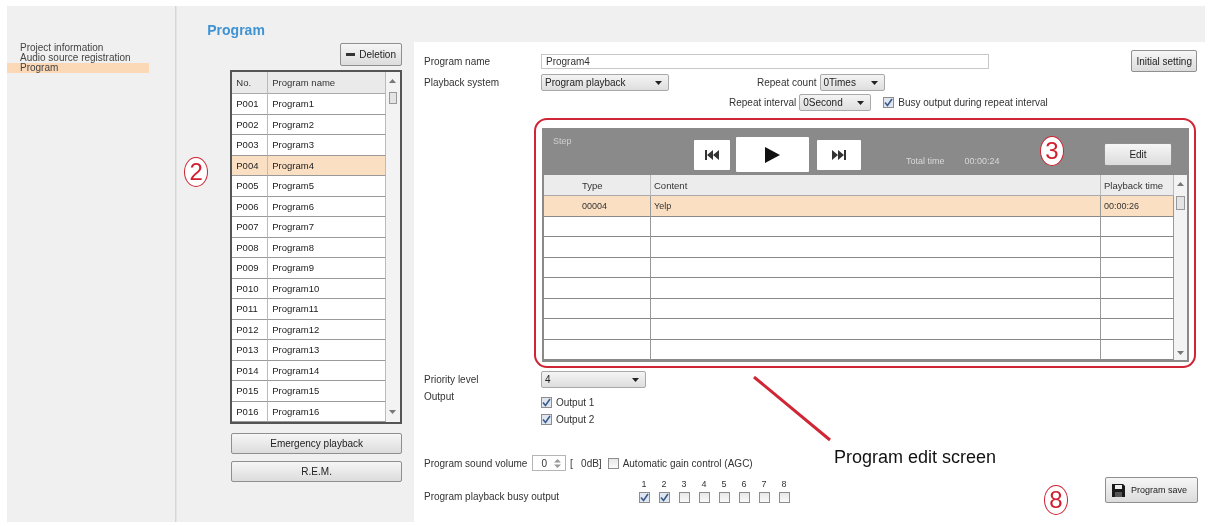 The height and width of the screenshot is (526, 1212). Describe the element at coordinates (593, 379) in the screenshot. I see `dropdown: 4` at that location.